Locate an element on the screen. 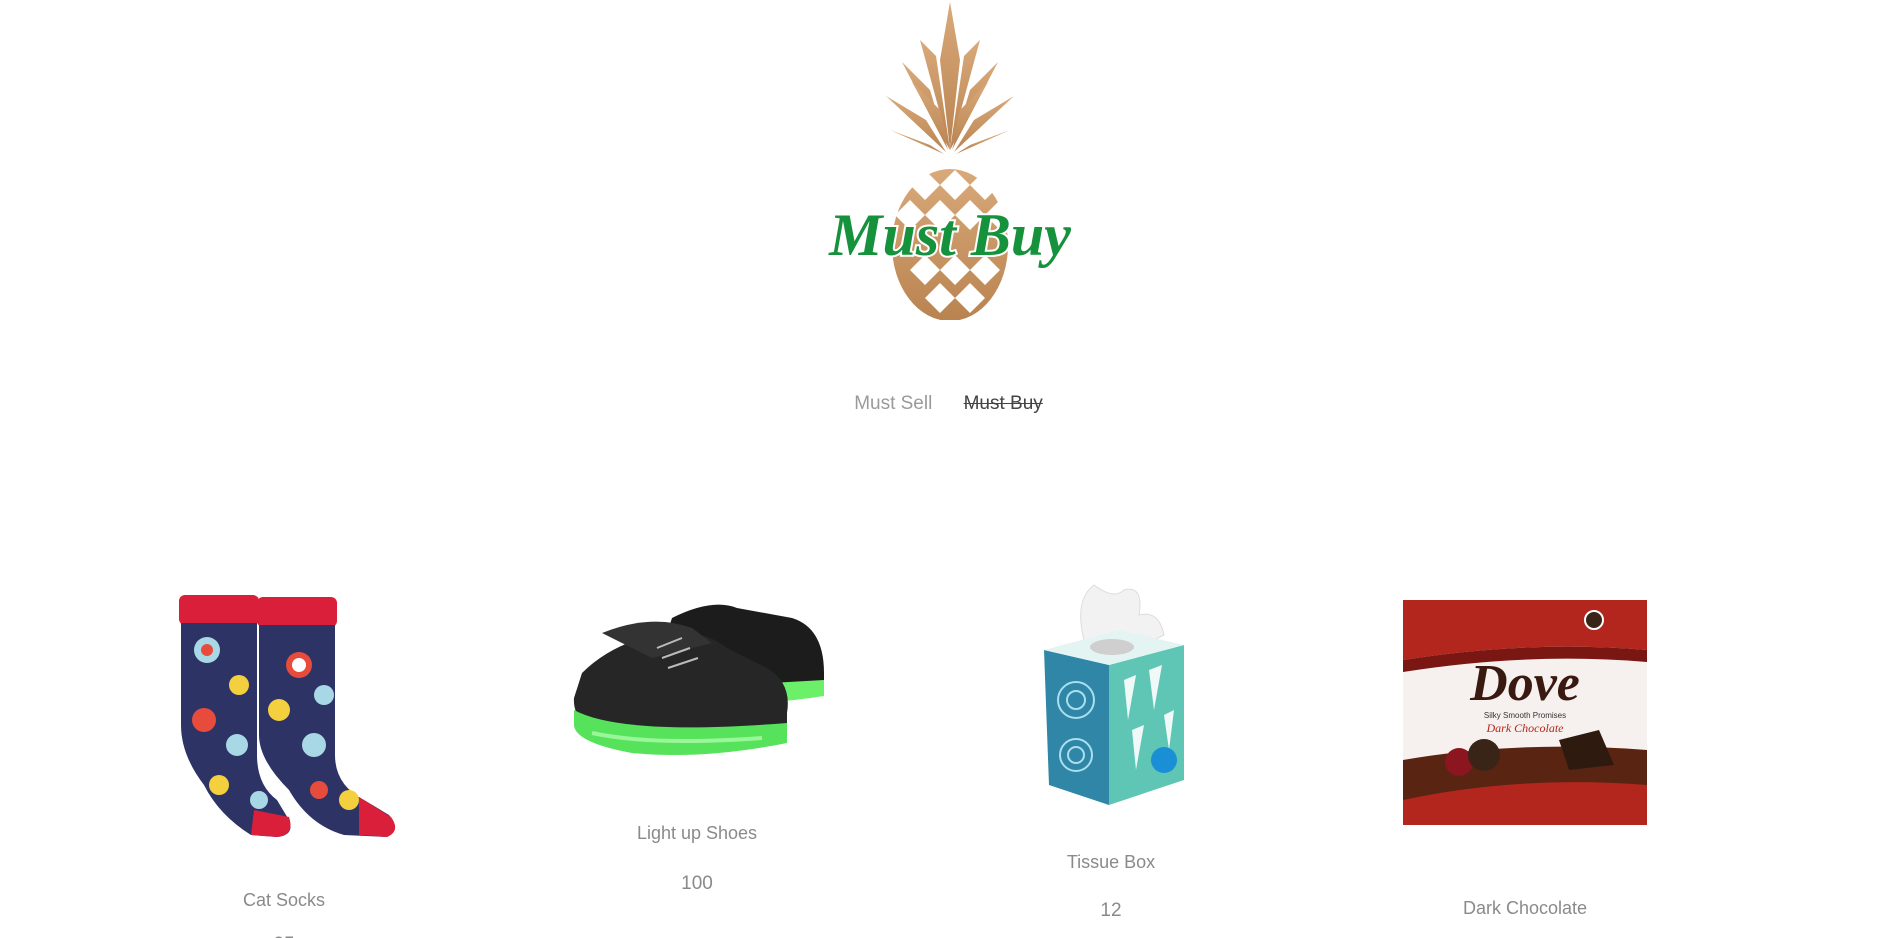 This screenshot has width=1897, height=938. nav-item-must-buy: Must Buy is located at coordinates (1003, 404).